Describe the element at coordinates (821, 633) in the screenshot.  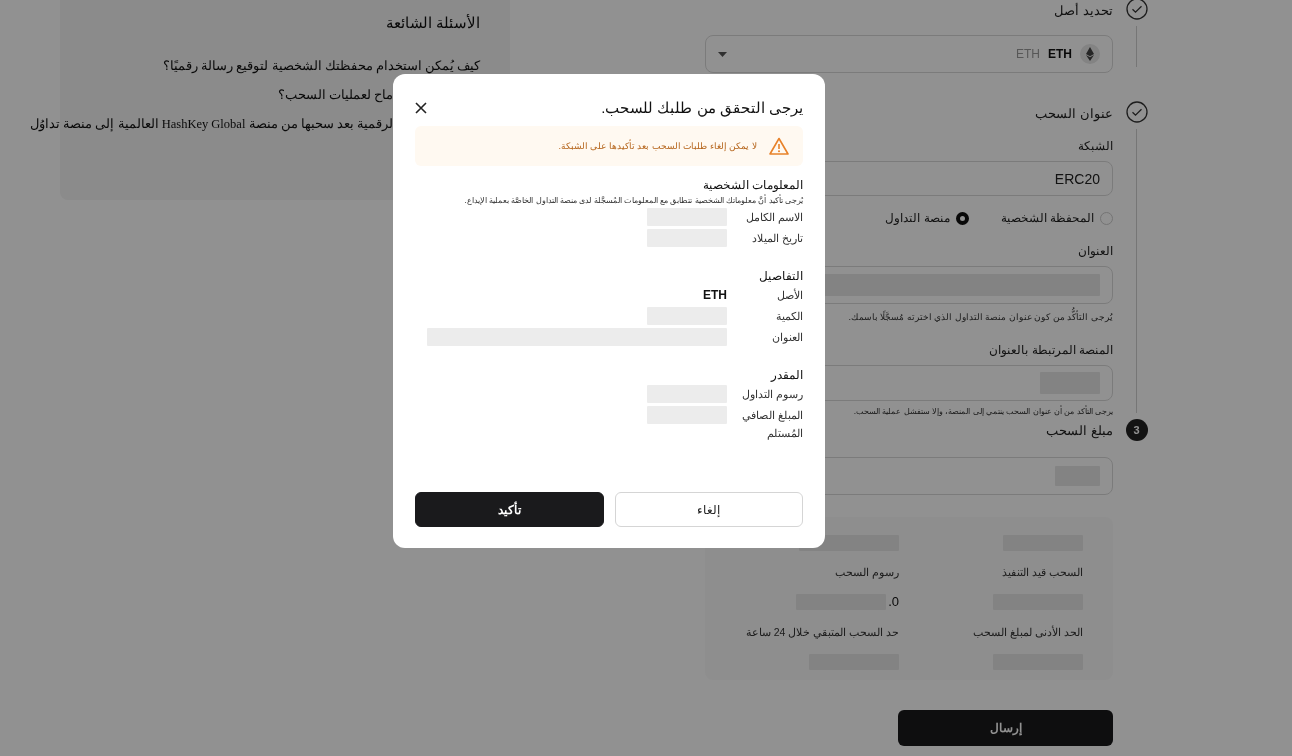
I see `summary-label: حد السحب المتبقي خلال 24 ساعة` at that location.